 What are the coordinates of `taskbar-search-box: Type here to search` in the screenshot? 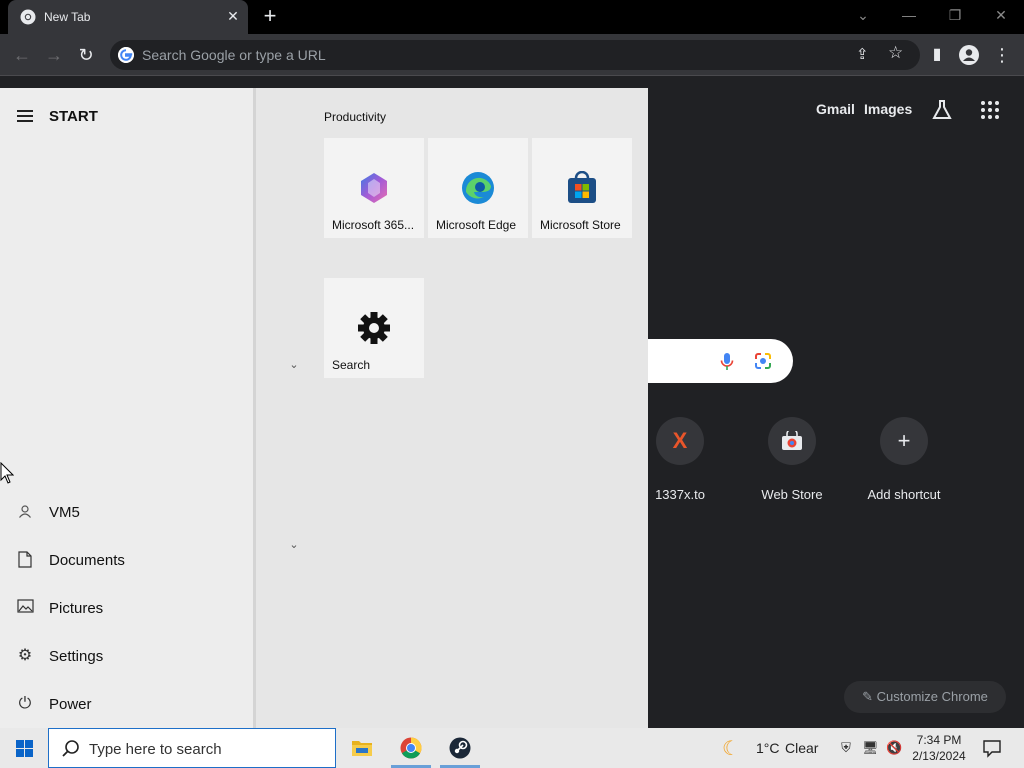 It's located at (192, 748).